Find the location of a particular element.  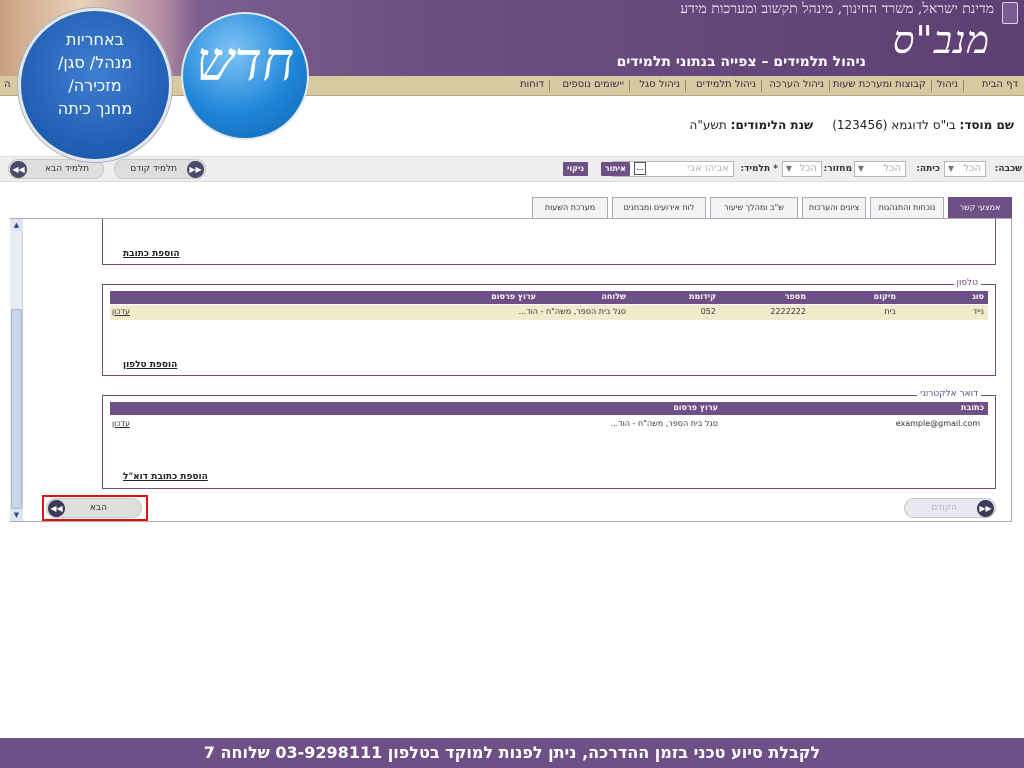

badge-line: מזכירה/ is located at coordinates (95, 85).